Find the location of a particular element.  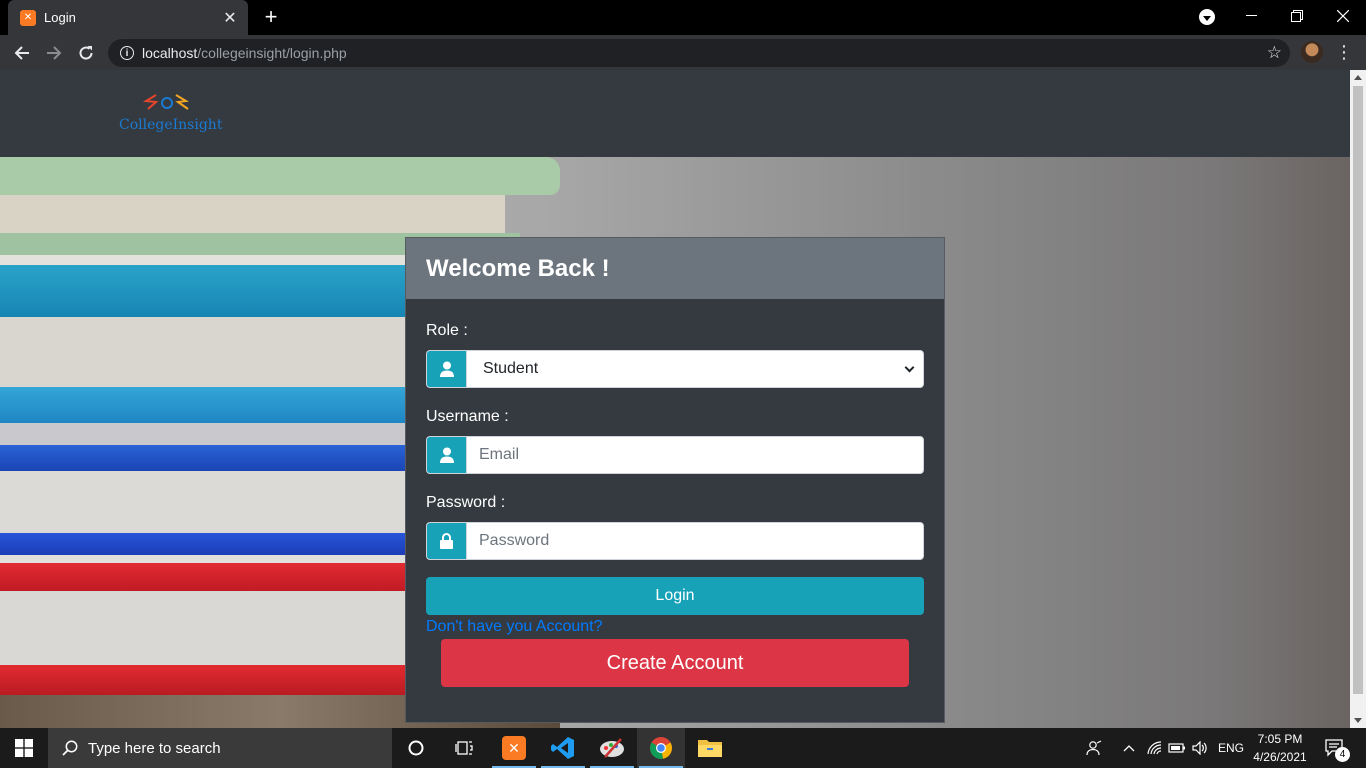

notification-count-badge: 4 is located at coordinates (1342, 754).